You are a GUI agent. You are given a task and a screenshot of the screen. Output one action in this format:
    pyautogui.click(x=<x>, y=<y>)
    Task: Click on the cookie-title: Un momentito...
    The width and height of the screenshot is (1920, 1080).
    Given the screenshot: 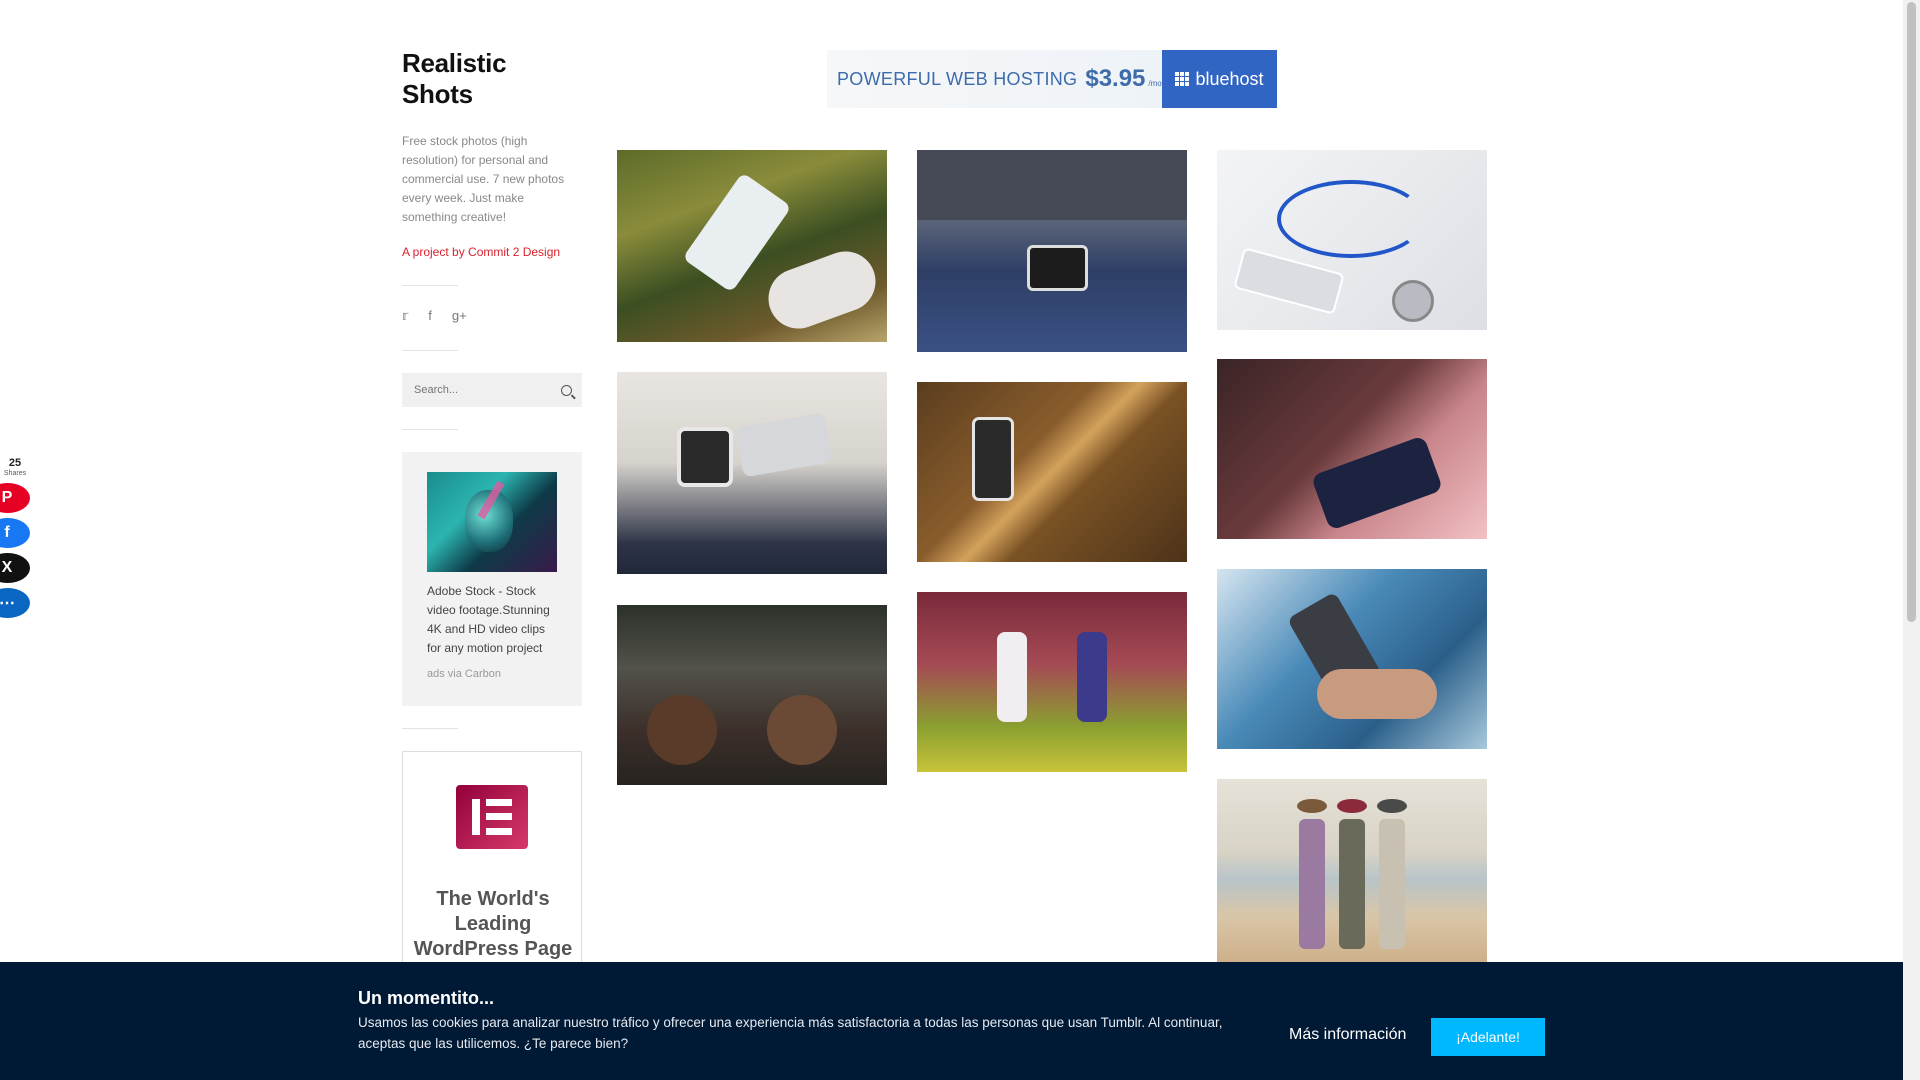 What is the action you would take?
    pyautogui.click(x=426, y=998)
    